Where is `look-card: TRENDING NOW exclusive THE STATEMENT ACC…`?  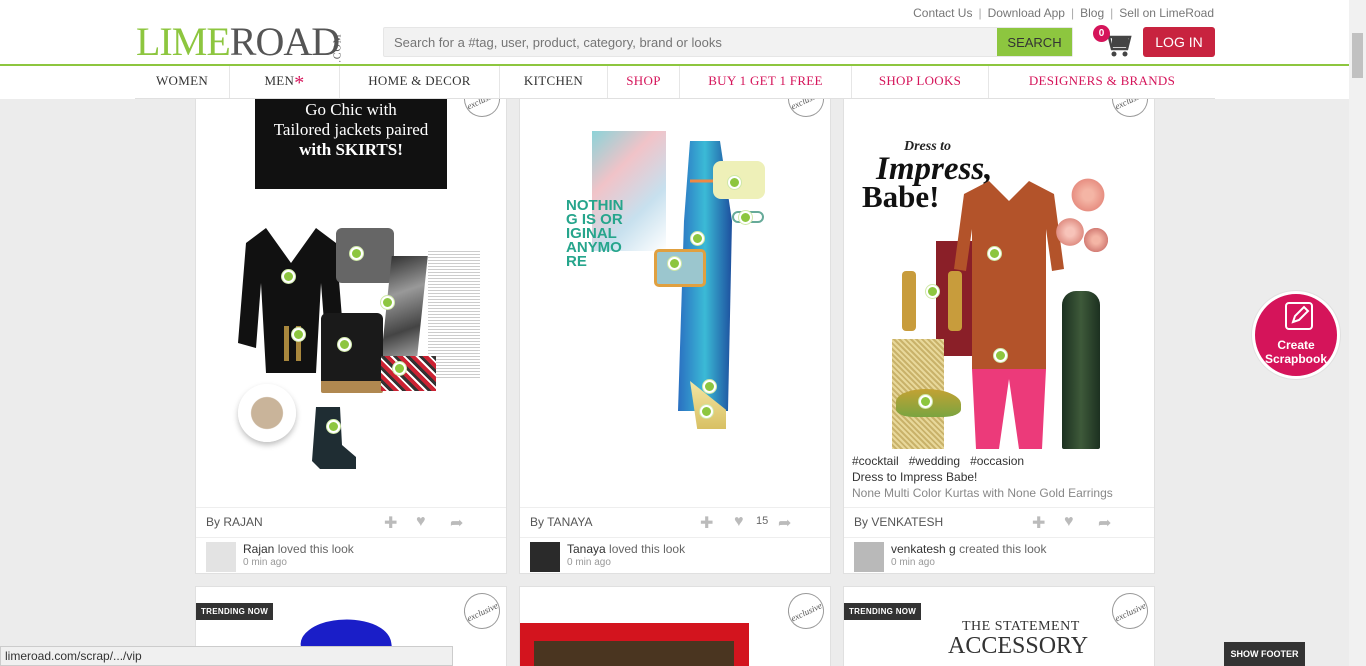
look-card: TRENDING NOW exclusive THE STATEMENT ACC… is located at coordinates (999, 626).